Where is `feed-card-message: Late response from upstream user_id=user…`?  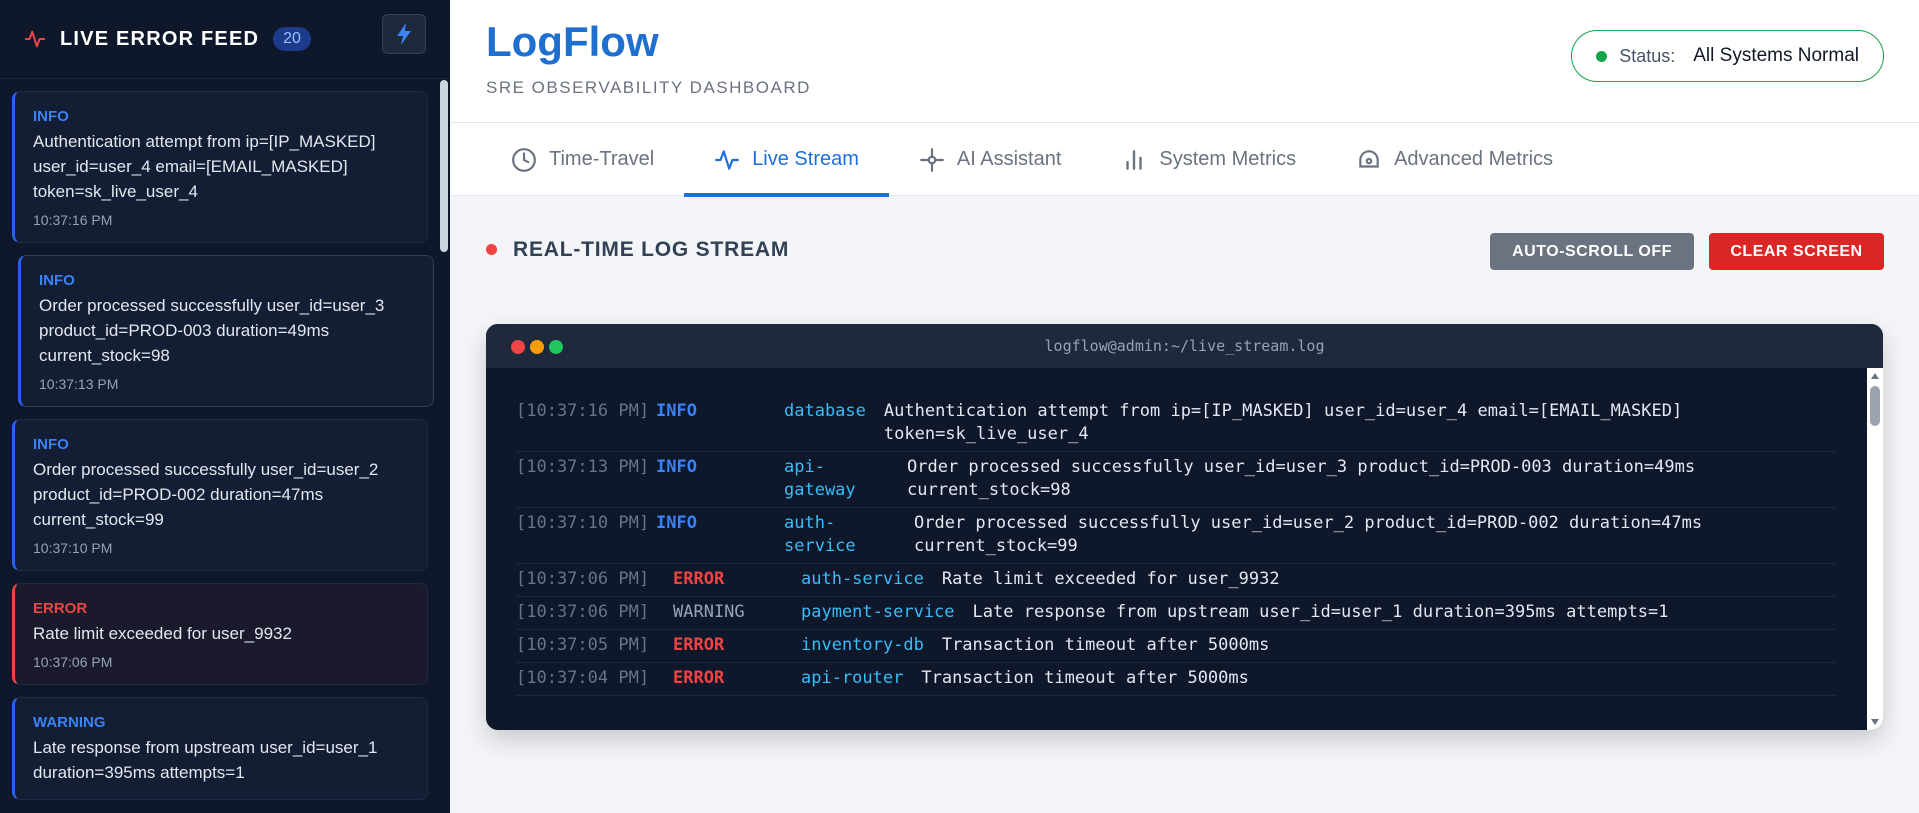 feed-card-message: Late response from upstream user_id=user… is located at coordinates (205, 760).